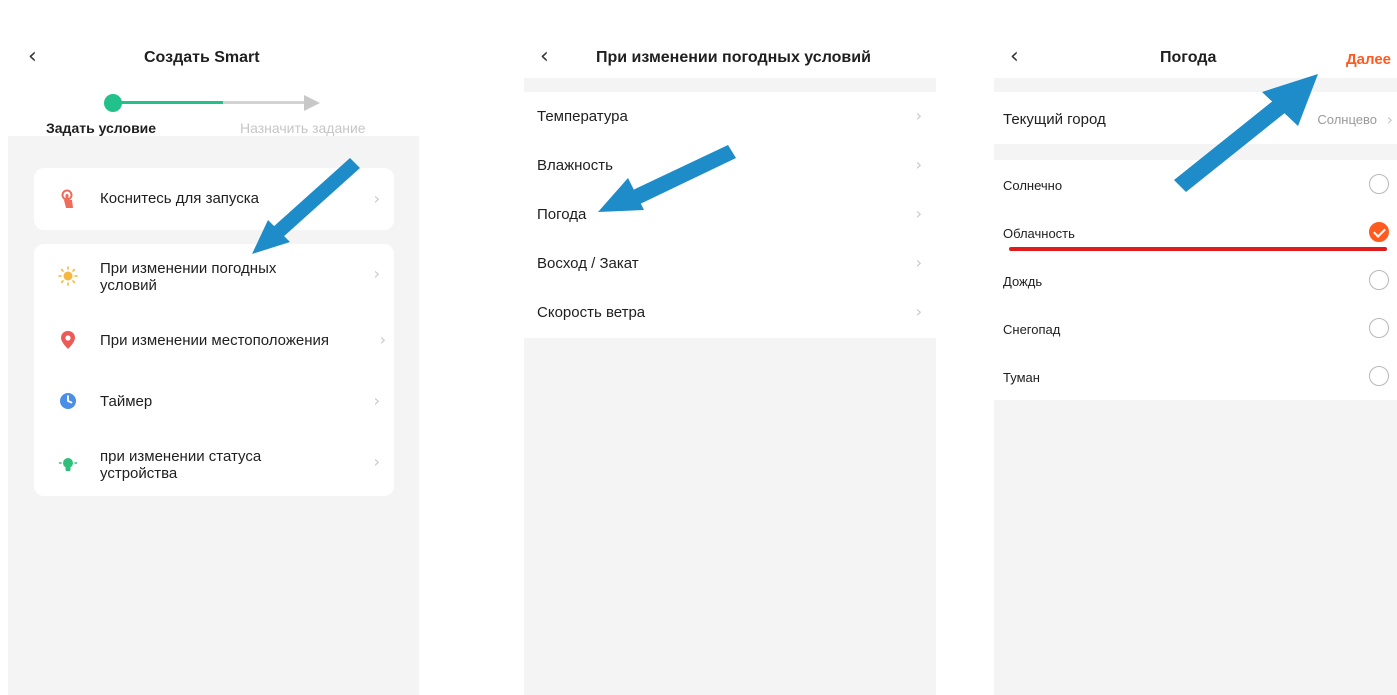 This screenshot has height=695, width=1397. What do you see at coordinates (582, 116) in the screenshot?
I see `list-item-label: Температура` at bounding box center [582, 116].